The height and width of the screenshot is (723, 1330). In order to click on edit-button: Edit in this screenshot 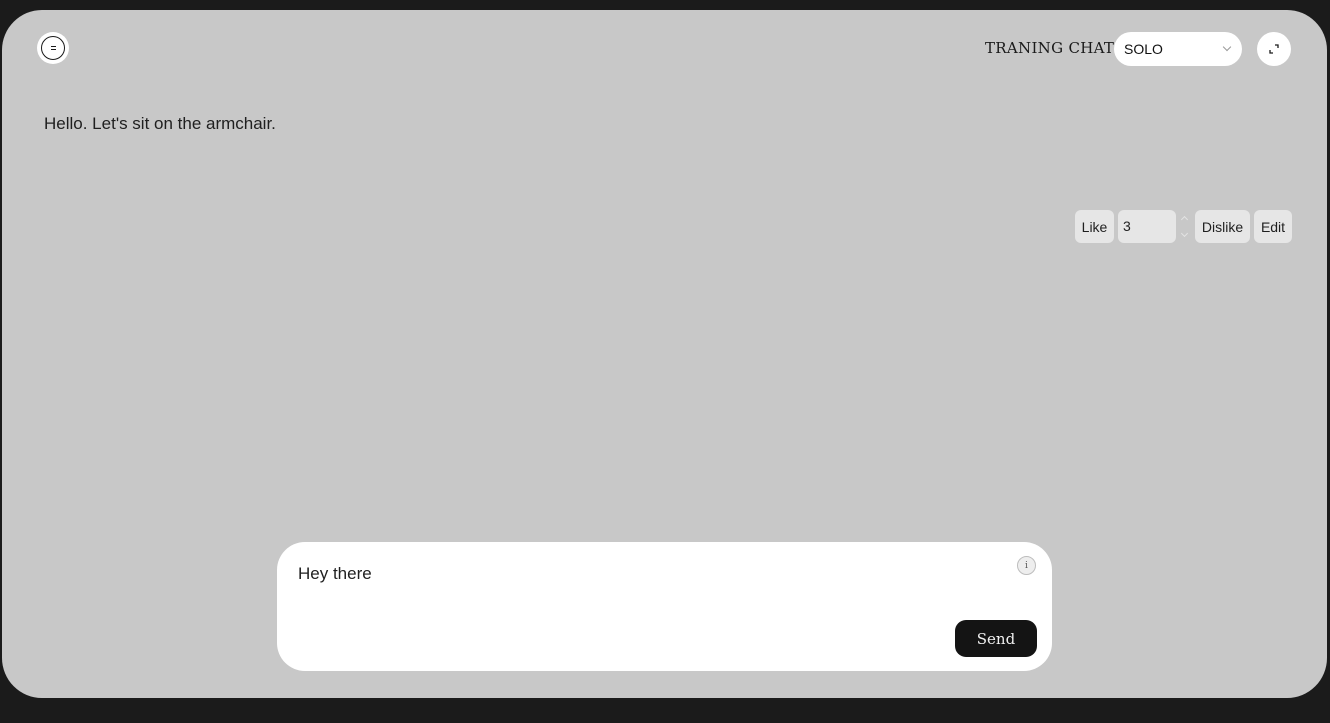, I will do `click(1273, 226)`.